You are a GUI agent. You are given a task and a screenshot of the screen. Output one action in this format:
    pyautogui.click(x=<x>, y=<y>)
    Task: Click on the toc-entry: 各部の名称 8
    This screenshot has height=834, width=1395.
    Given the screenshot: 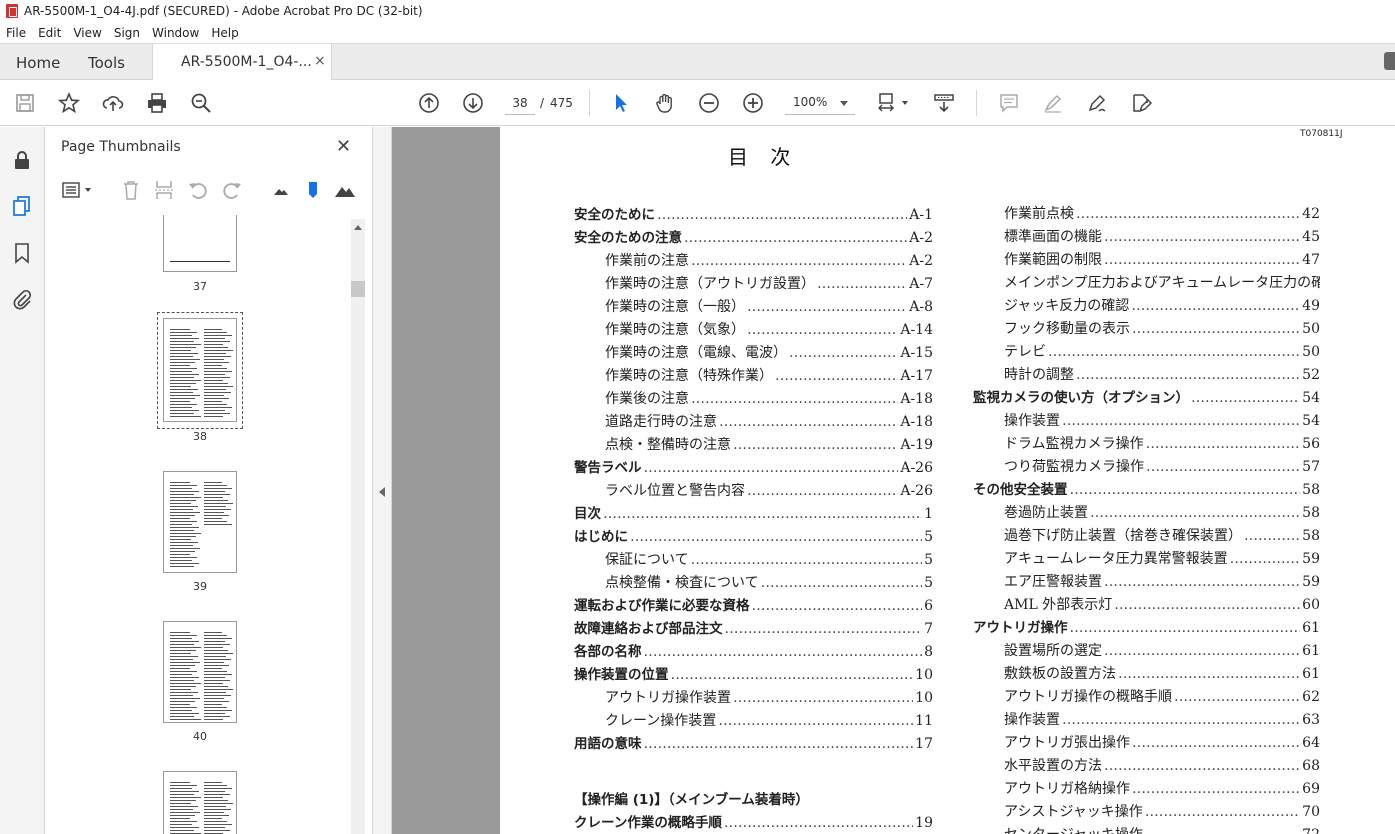 What is the action you would take?
    pyautogui.click(x=753, y=652)
    